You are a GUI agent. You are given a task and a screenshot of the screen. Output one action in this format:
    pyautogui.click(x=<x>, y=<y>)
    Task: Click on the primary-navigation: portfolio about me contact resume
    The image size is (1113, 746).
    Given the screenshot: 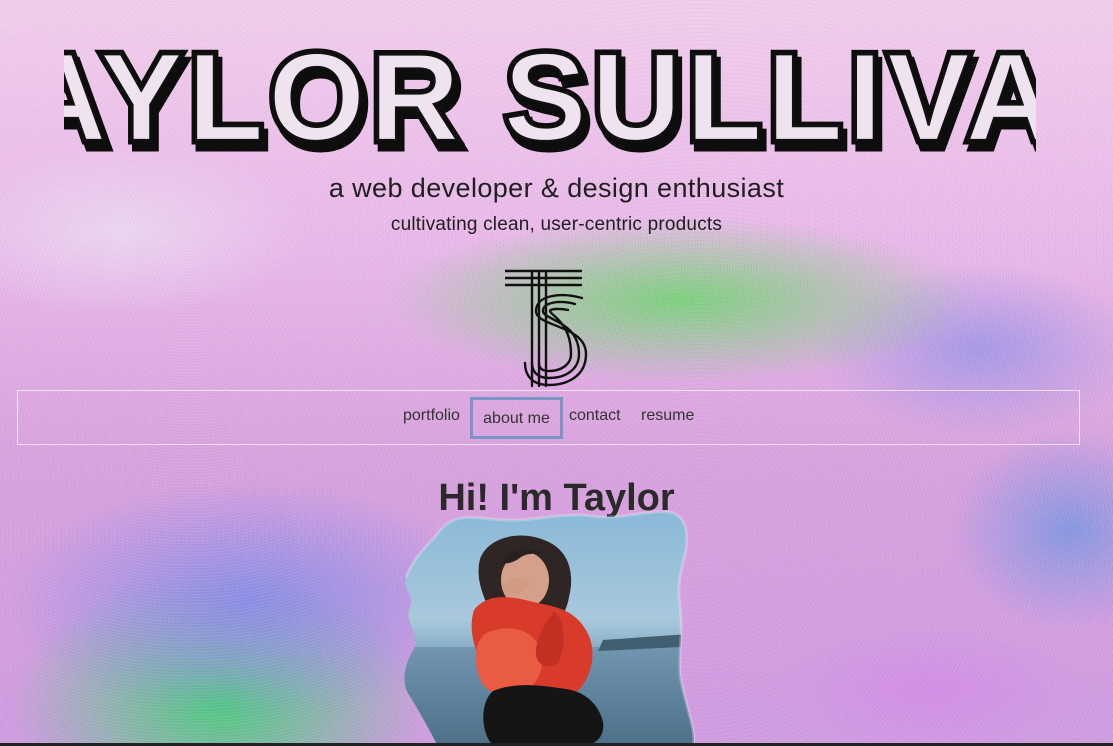 What is the action you would take?
    pyautogui.click(x=548, y=417)
    